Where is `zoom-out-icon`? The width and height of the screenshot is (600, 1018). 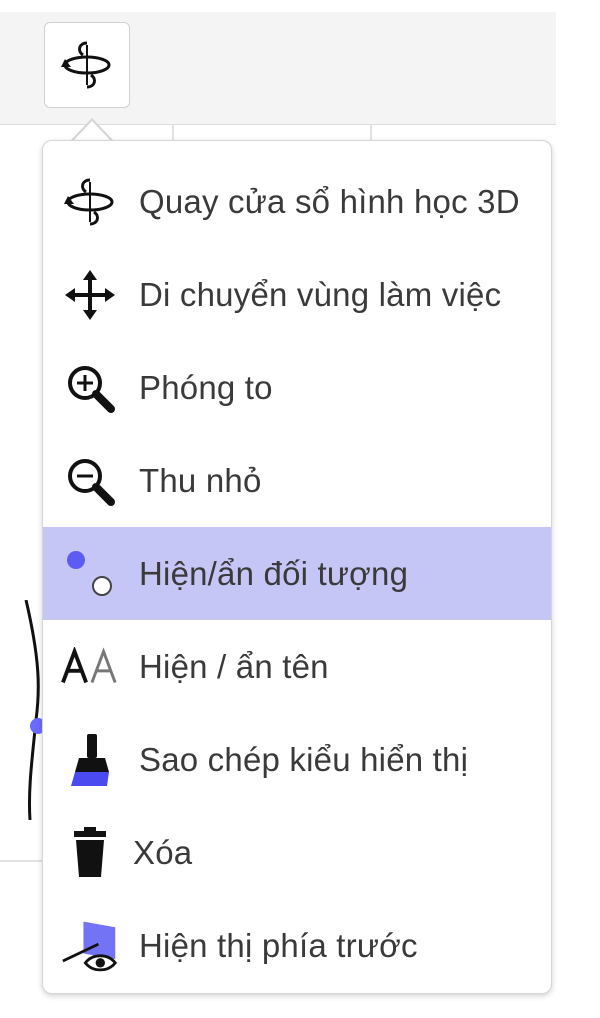 zoom-out-icon is located at coordinates (90, 481).